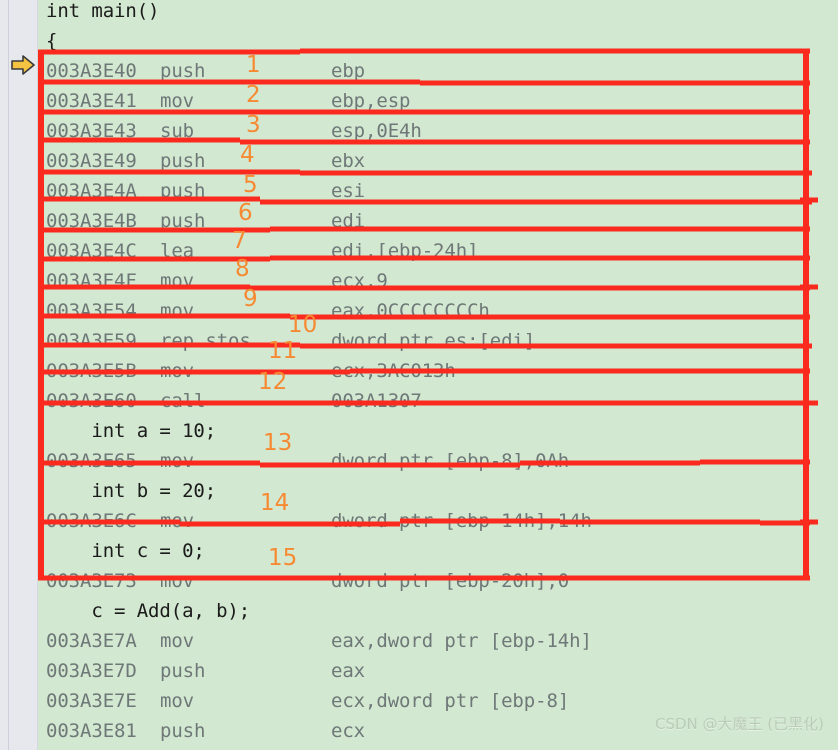  Describe the element at coordinates (438, 431) in the screenshot. I see `source-line: int a = 10;` at that location.